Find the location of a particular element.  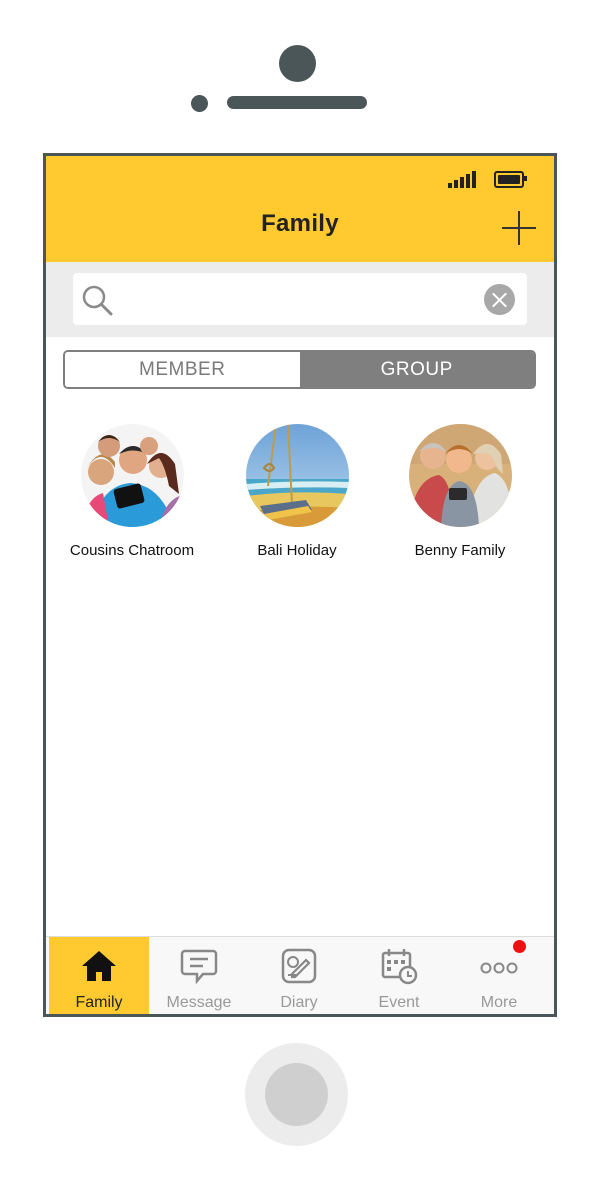

chat-bubble-icon is located at coordinates (199, 967).